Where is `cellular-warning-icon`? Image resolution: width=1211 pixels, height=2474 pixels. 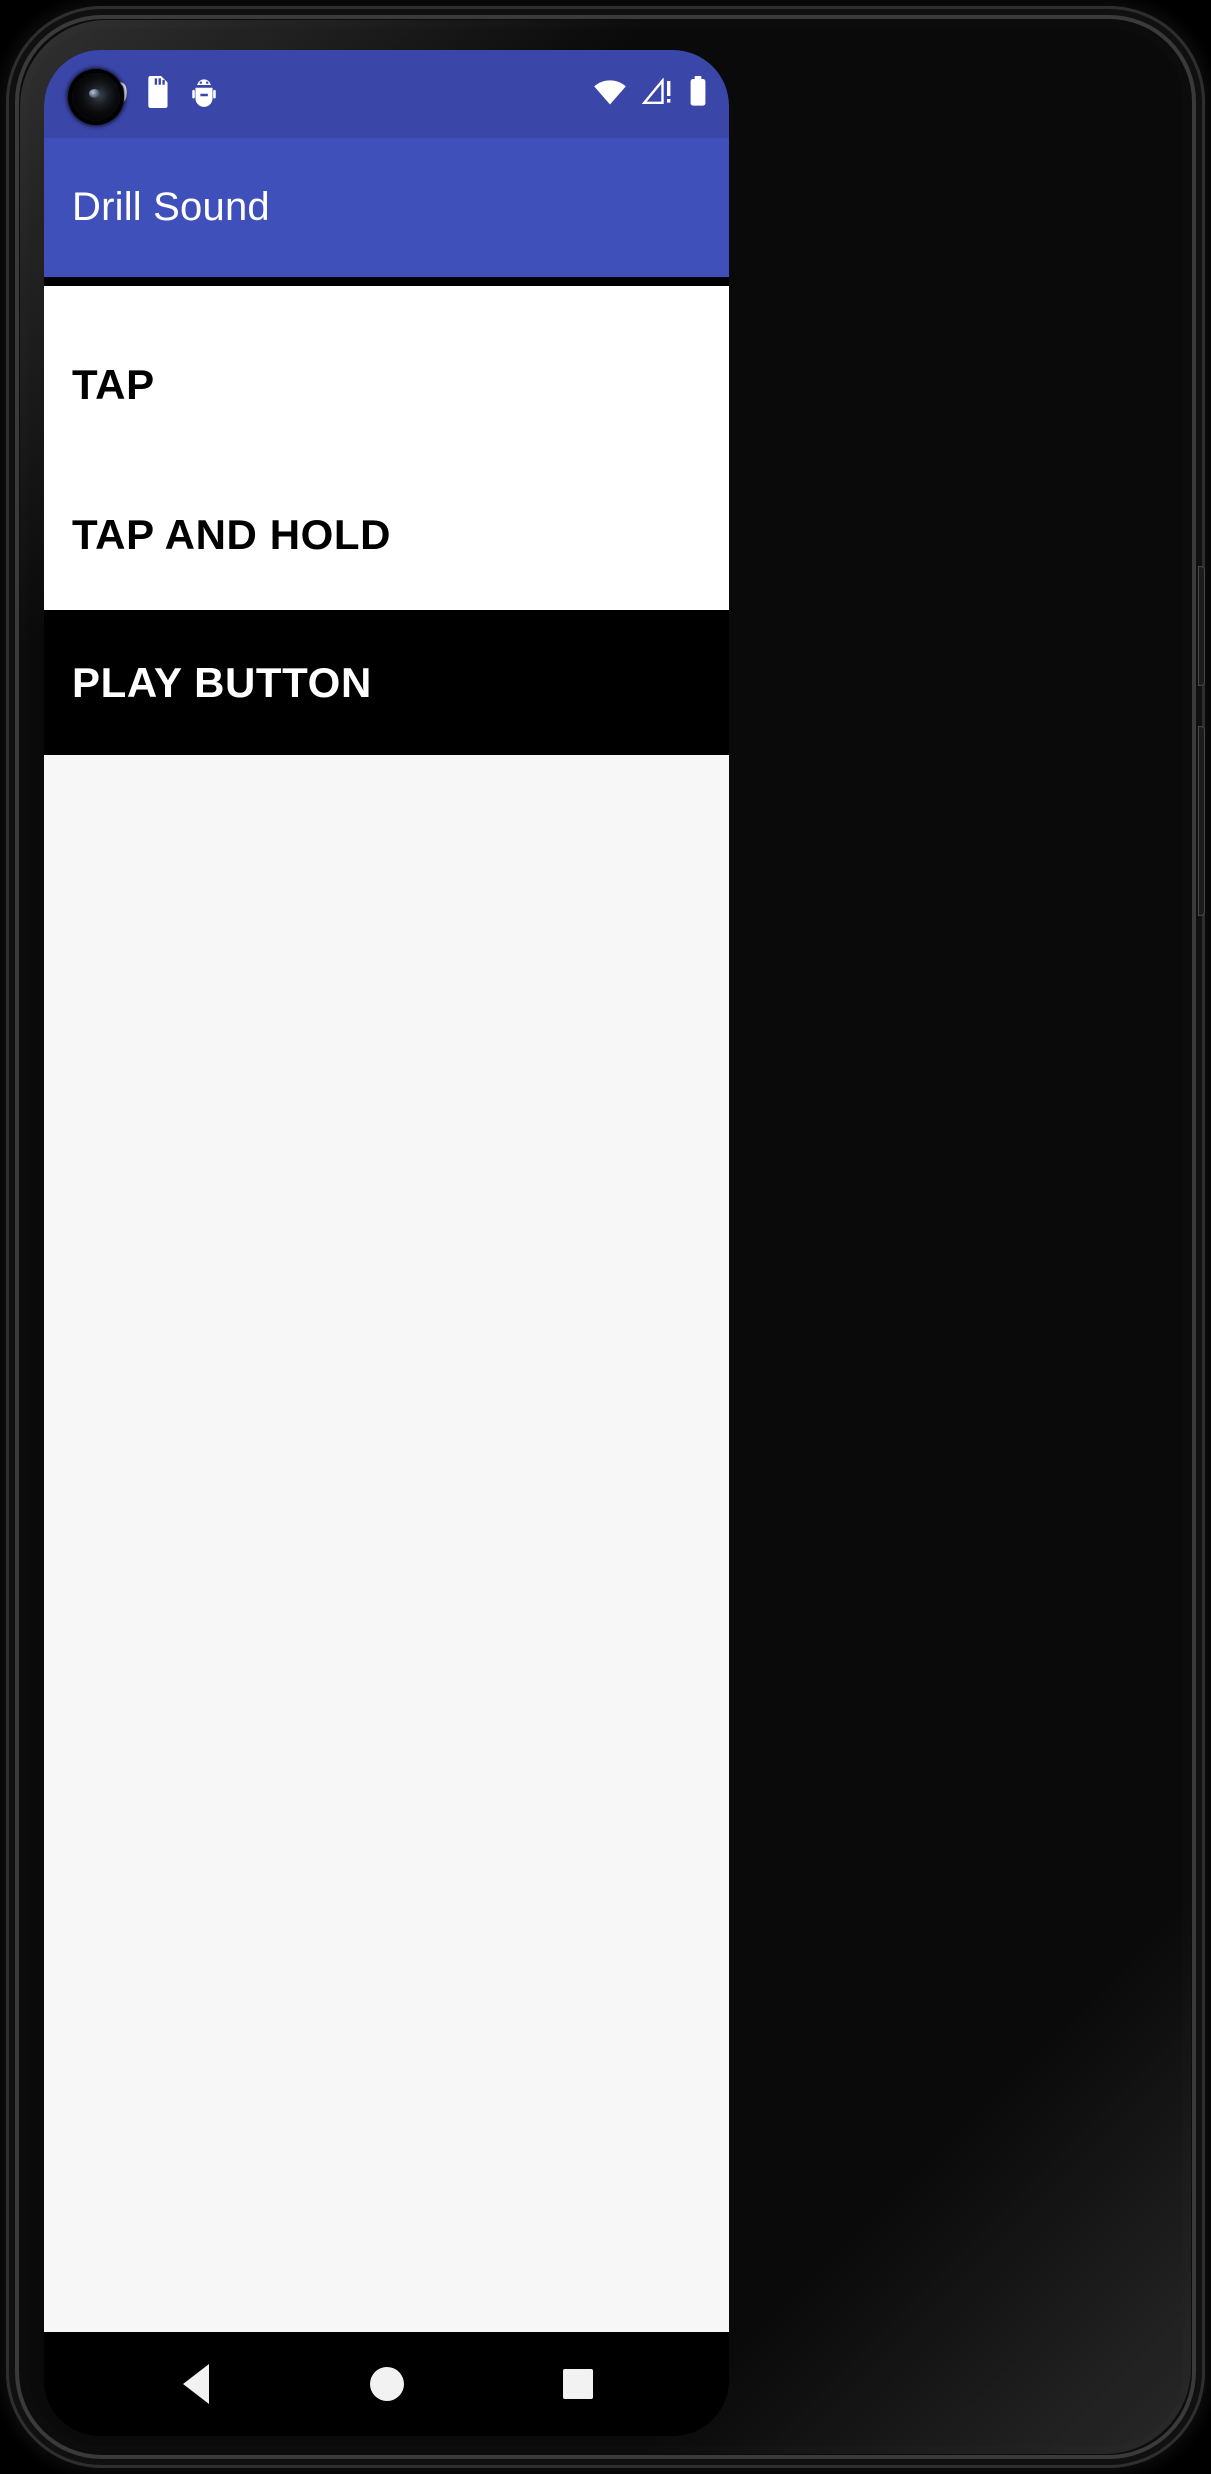
cellular-warning-icon is located at coordinates (657, 93).